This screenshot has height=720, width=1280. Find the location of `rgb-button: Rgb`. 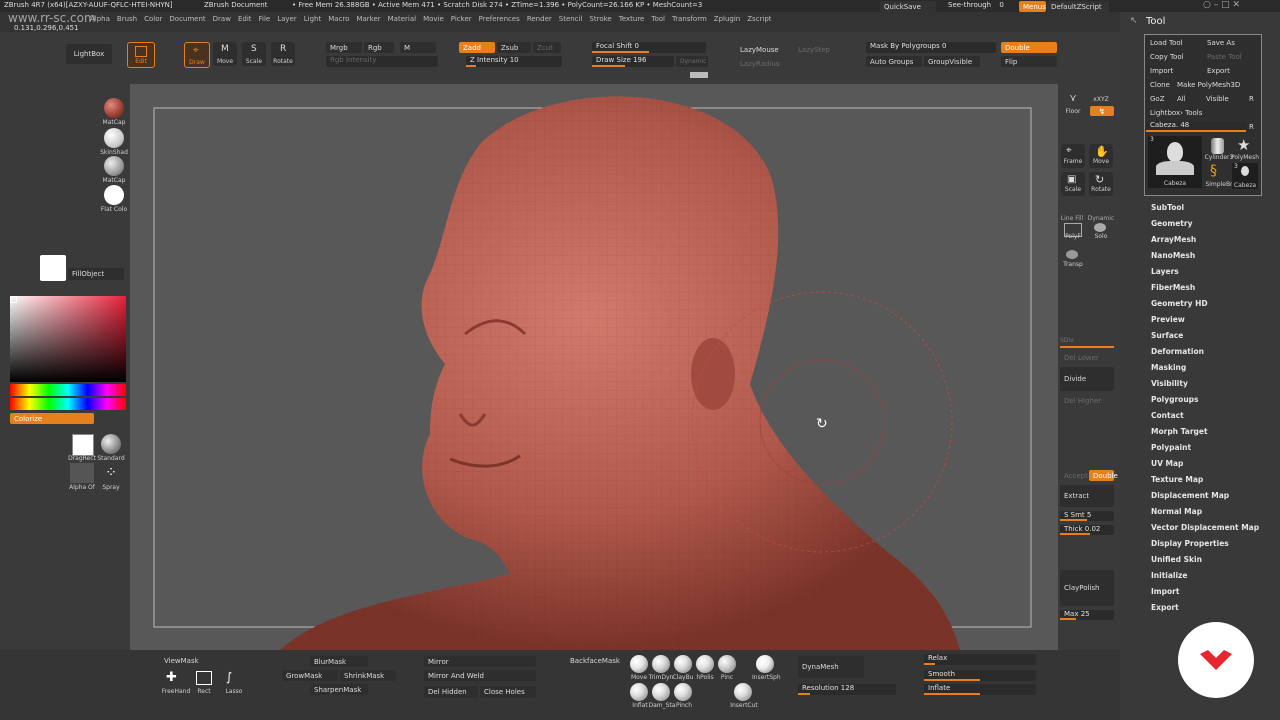

rgb-button: Rgb is located at coordinates (379, 47).